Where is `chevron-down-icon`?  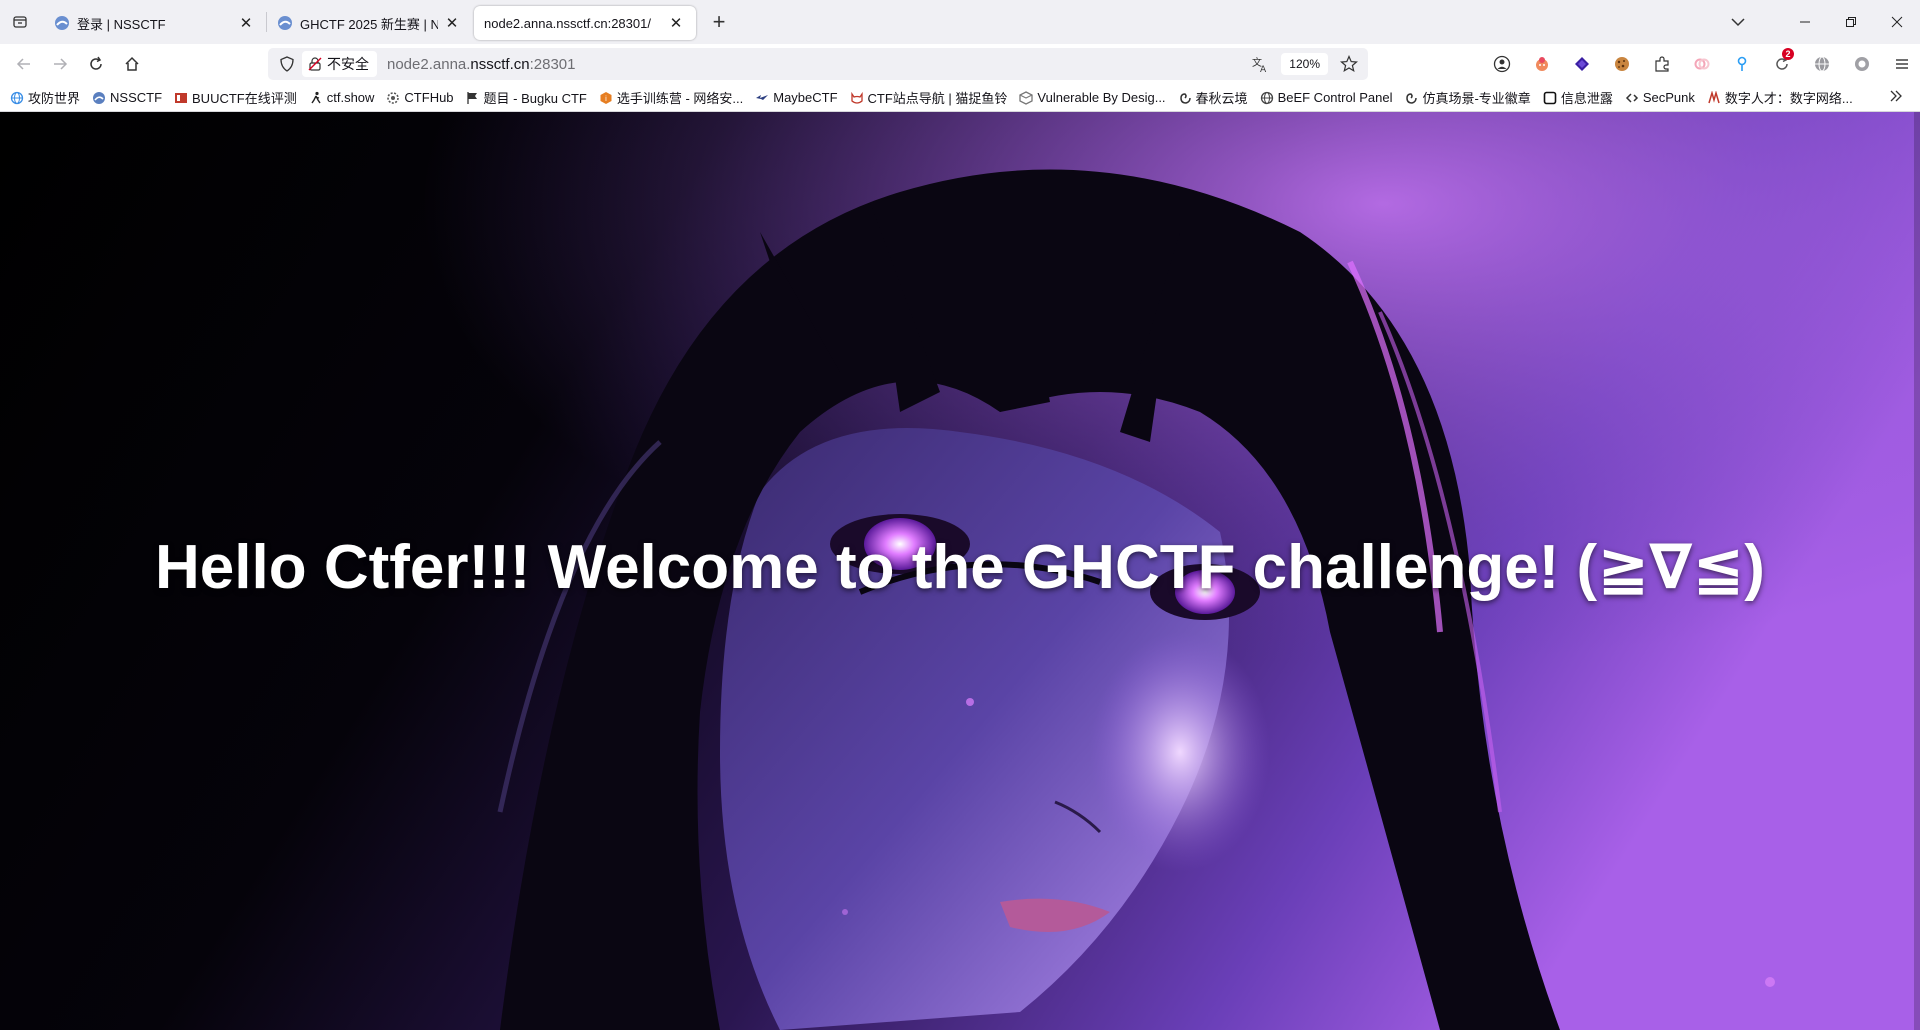 chevron-down-icon is located at coordinates (1738, 22).